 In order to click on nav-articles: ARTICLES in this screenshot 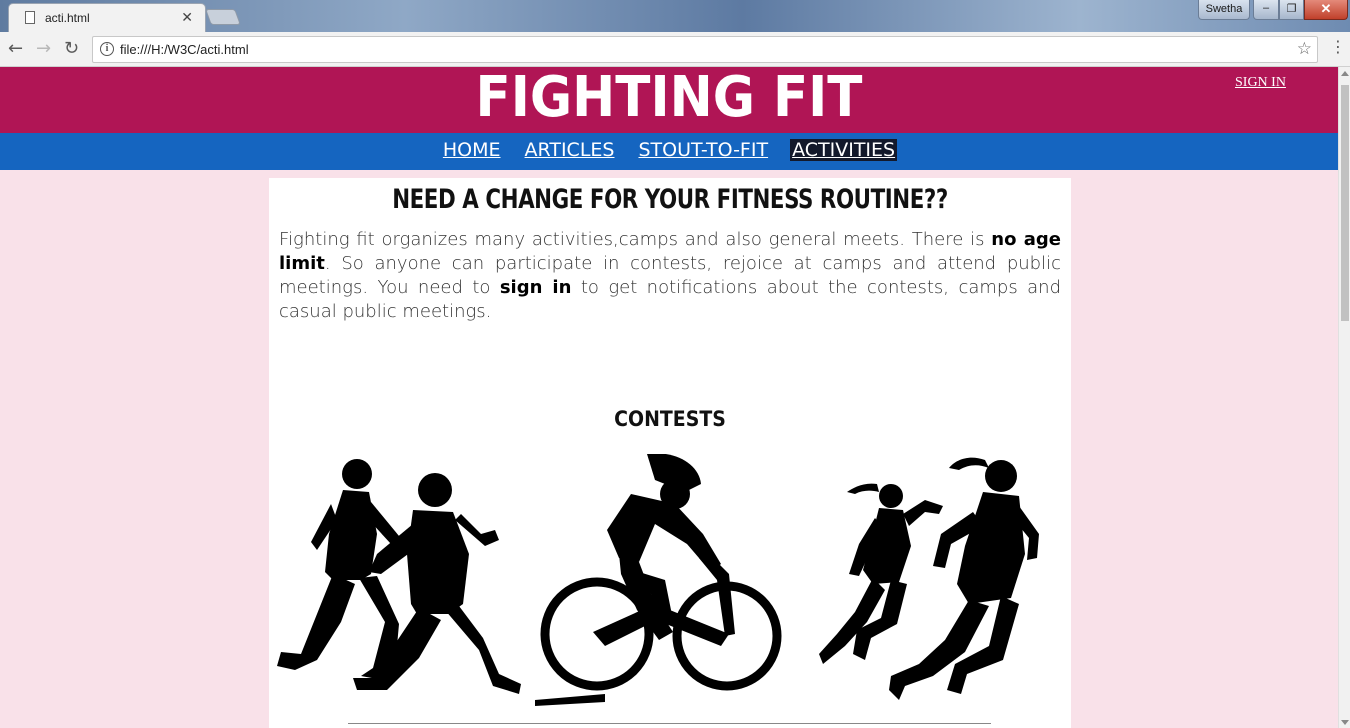, I will do `click(570, 150)`.